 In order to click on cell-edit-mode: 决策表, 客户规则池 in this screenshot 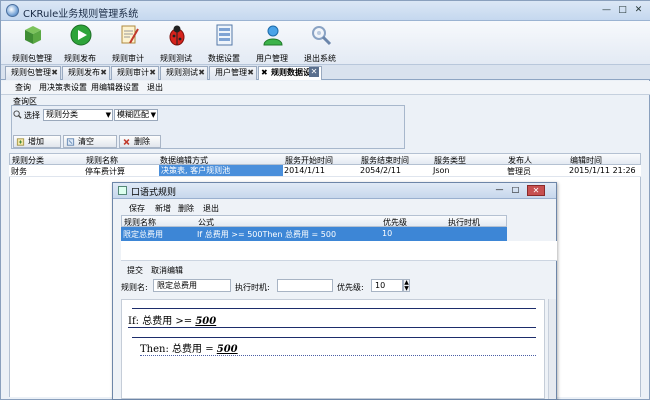, I will do `click(221, 170)`.